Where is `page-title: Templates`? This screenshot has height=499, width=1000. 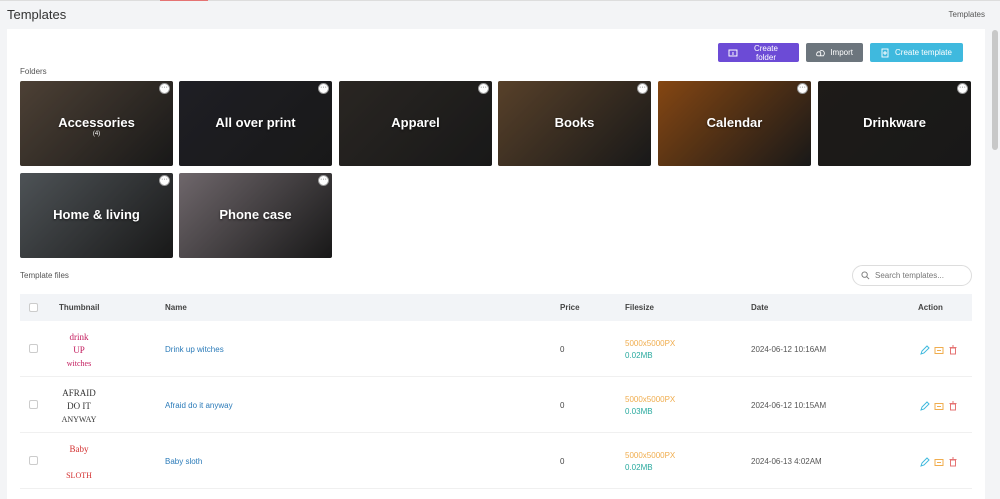
page-title: Templates is located at coordinates (37, 14).